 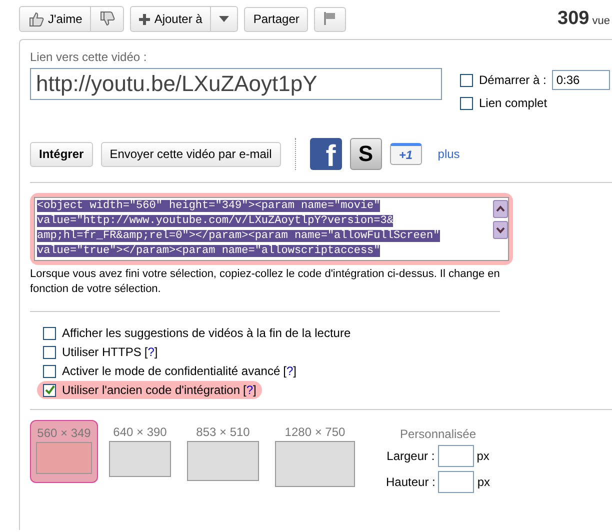 I want to click on field-label: Hauteur :, so click(x=411, y=482).